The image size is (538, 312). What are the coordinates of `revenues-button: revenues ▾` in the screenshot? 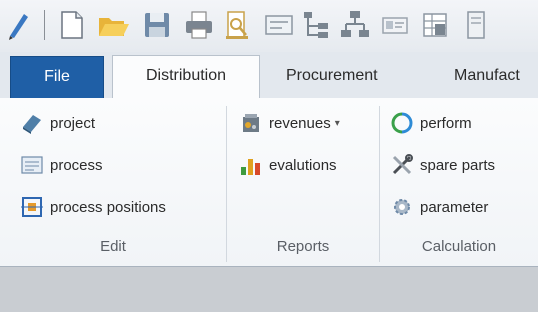 It's located at (289, 123).